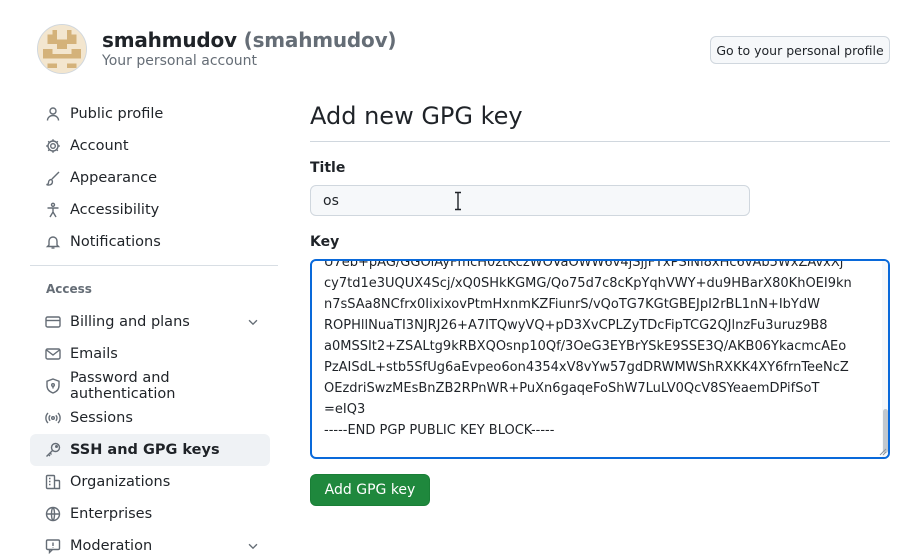  I want to click on sidebar-item-label: Notifications, so click(115, 242).